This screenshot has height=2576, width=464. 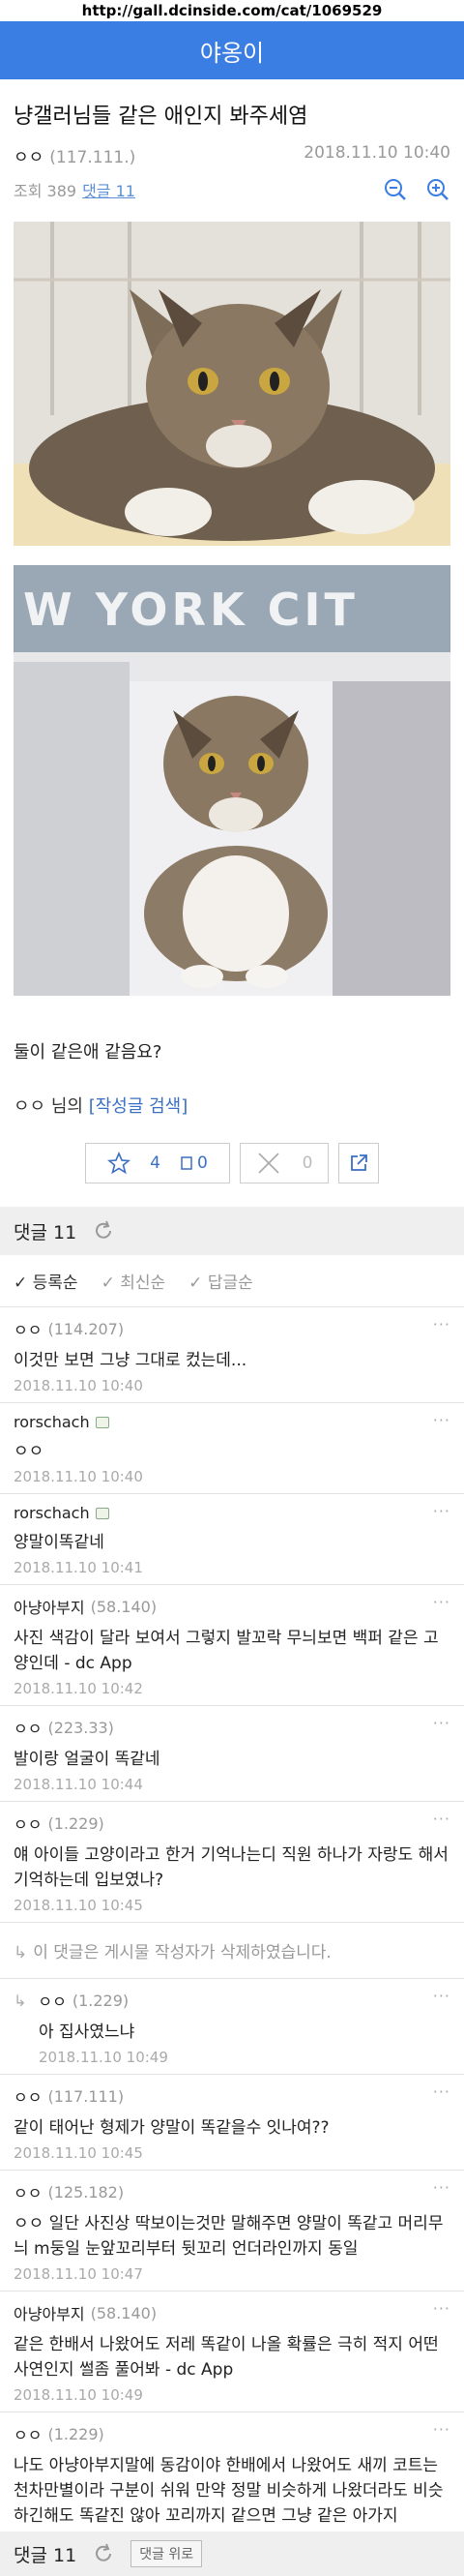 What do you see at coordinates (109, 191) in the screenshot?
I see `comment-count-link: 댓글 11` at bounding box center [109, 191].